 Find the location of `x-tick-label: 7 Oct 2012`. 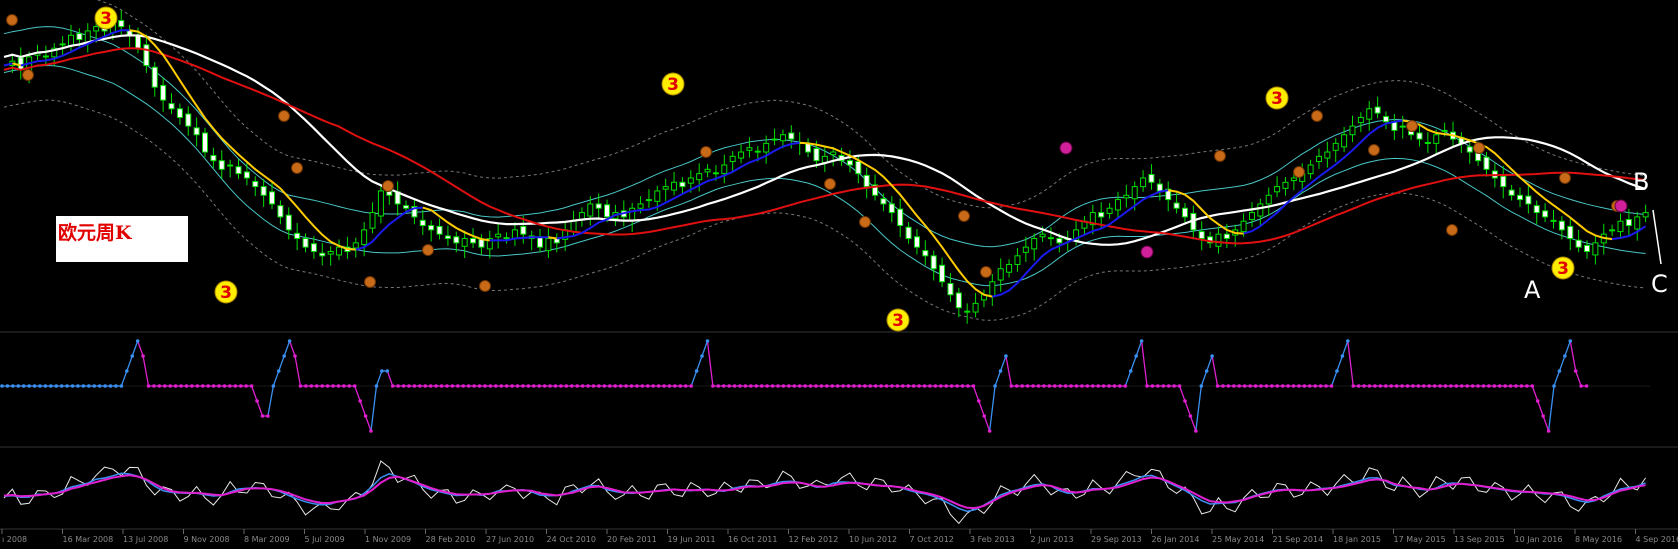

x-tick-label: 7 Oct 2012 is located at coordinates (932, 539).